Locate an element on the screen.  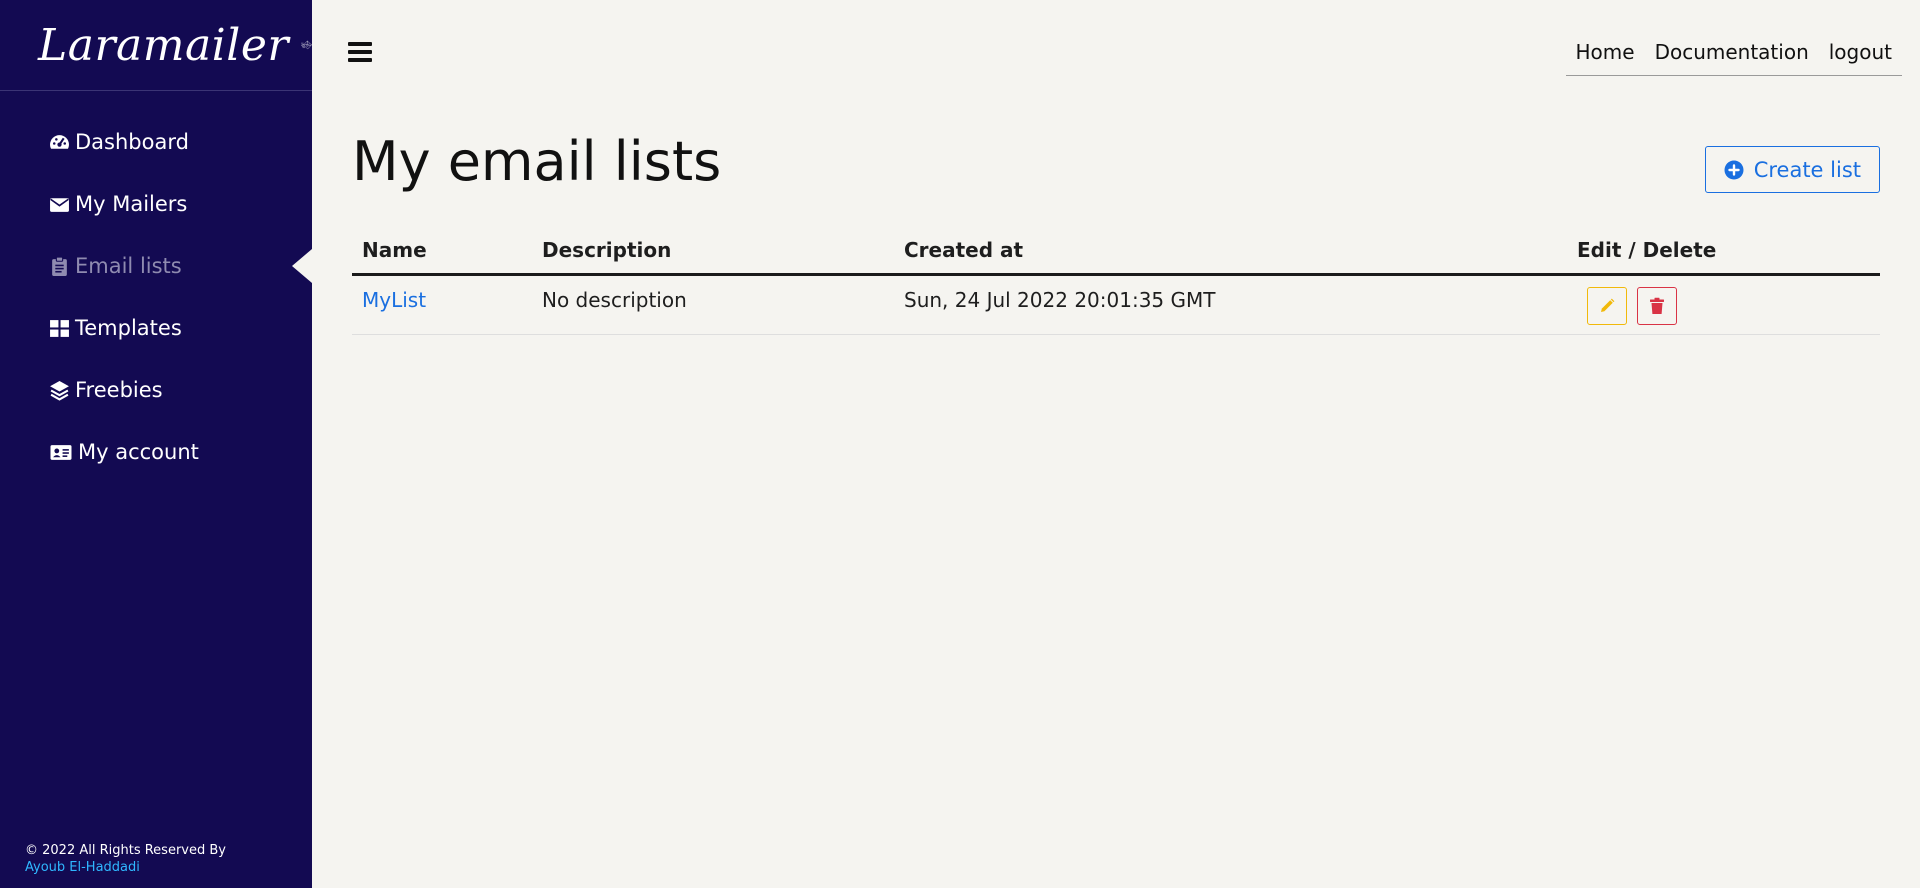
grid-icon is located at coordinates (59, 328).